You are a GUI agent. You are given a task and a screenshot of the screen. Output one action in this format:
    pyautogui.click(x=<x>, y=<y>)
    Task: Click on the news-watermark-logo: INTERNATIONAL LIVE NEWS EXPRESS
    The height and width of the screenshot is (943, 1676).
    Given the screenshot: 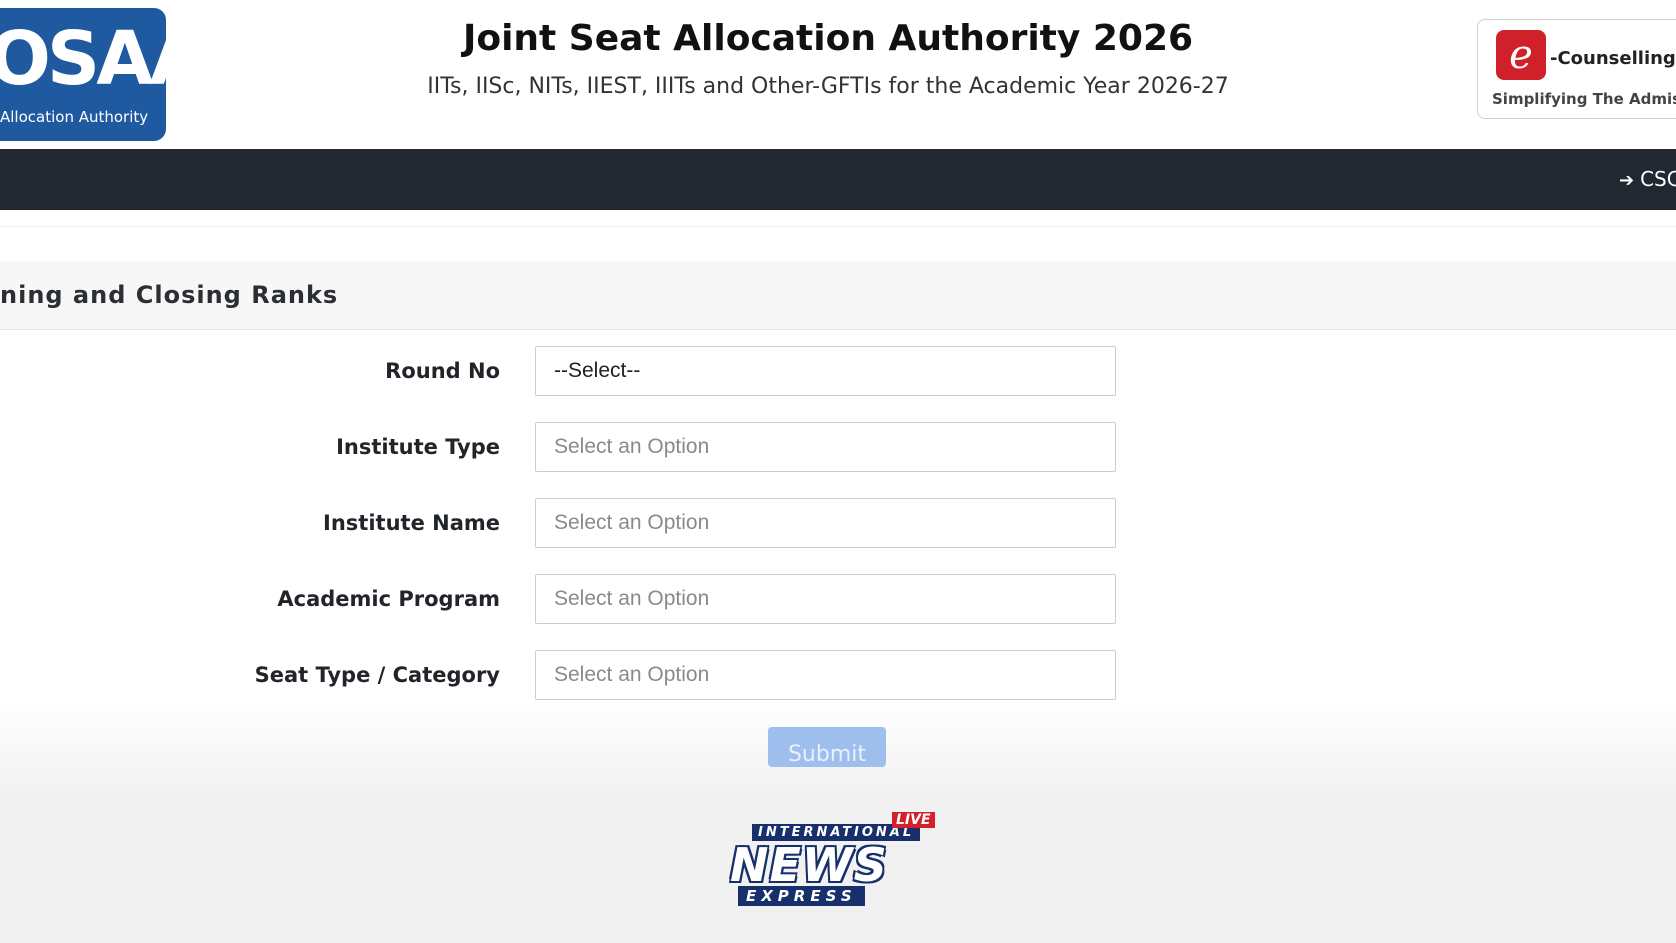 What is the action you would take?
    pyautogui.click(x=837, y=856)
    